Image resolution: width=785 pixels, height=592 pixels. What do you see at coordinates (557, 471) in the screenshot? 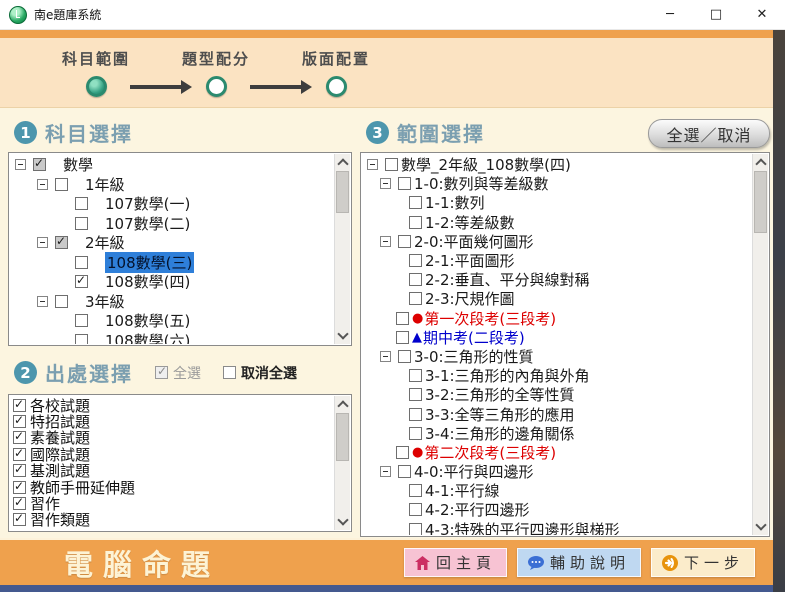
I see `tree-item: 4-0:平行與四邊形` at bounding box center [557, 471].